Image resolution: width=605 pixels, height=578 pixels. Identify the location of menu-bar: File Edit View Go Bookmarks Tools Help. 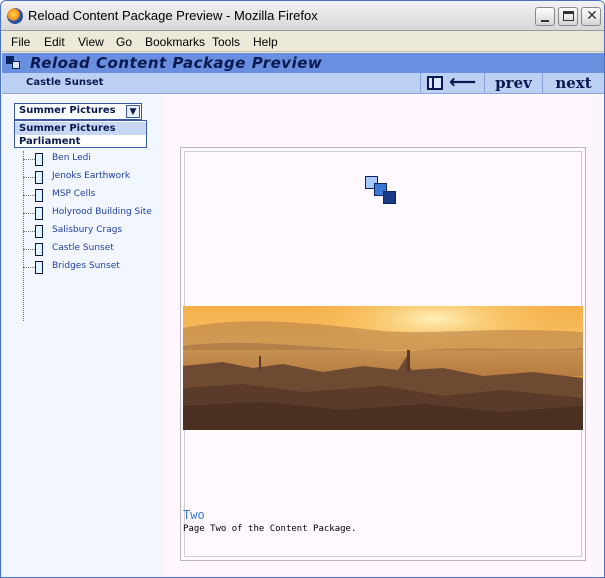
(302, 42).